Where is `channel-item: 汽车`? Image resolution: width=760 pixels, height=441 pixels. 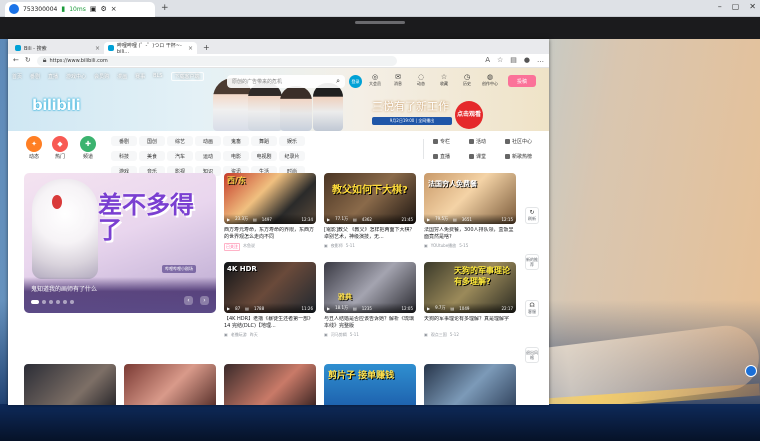 channel-item: 汽车 is located at coordinates (180, 156).